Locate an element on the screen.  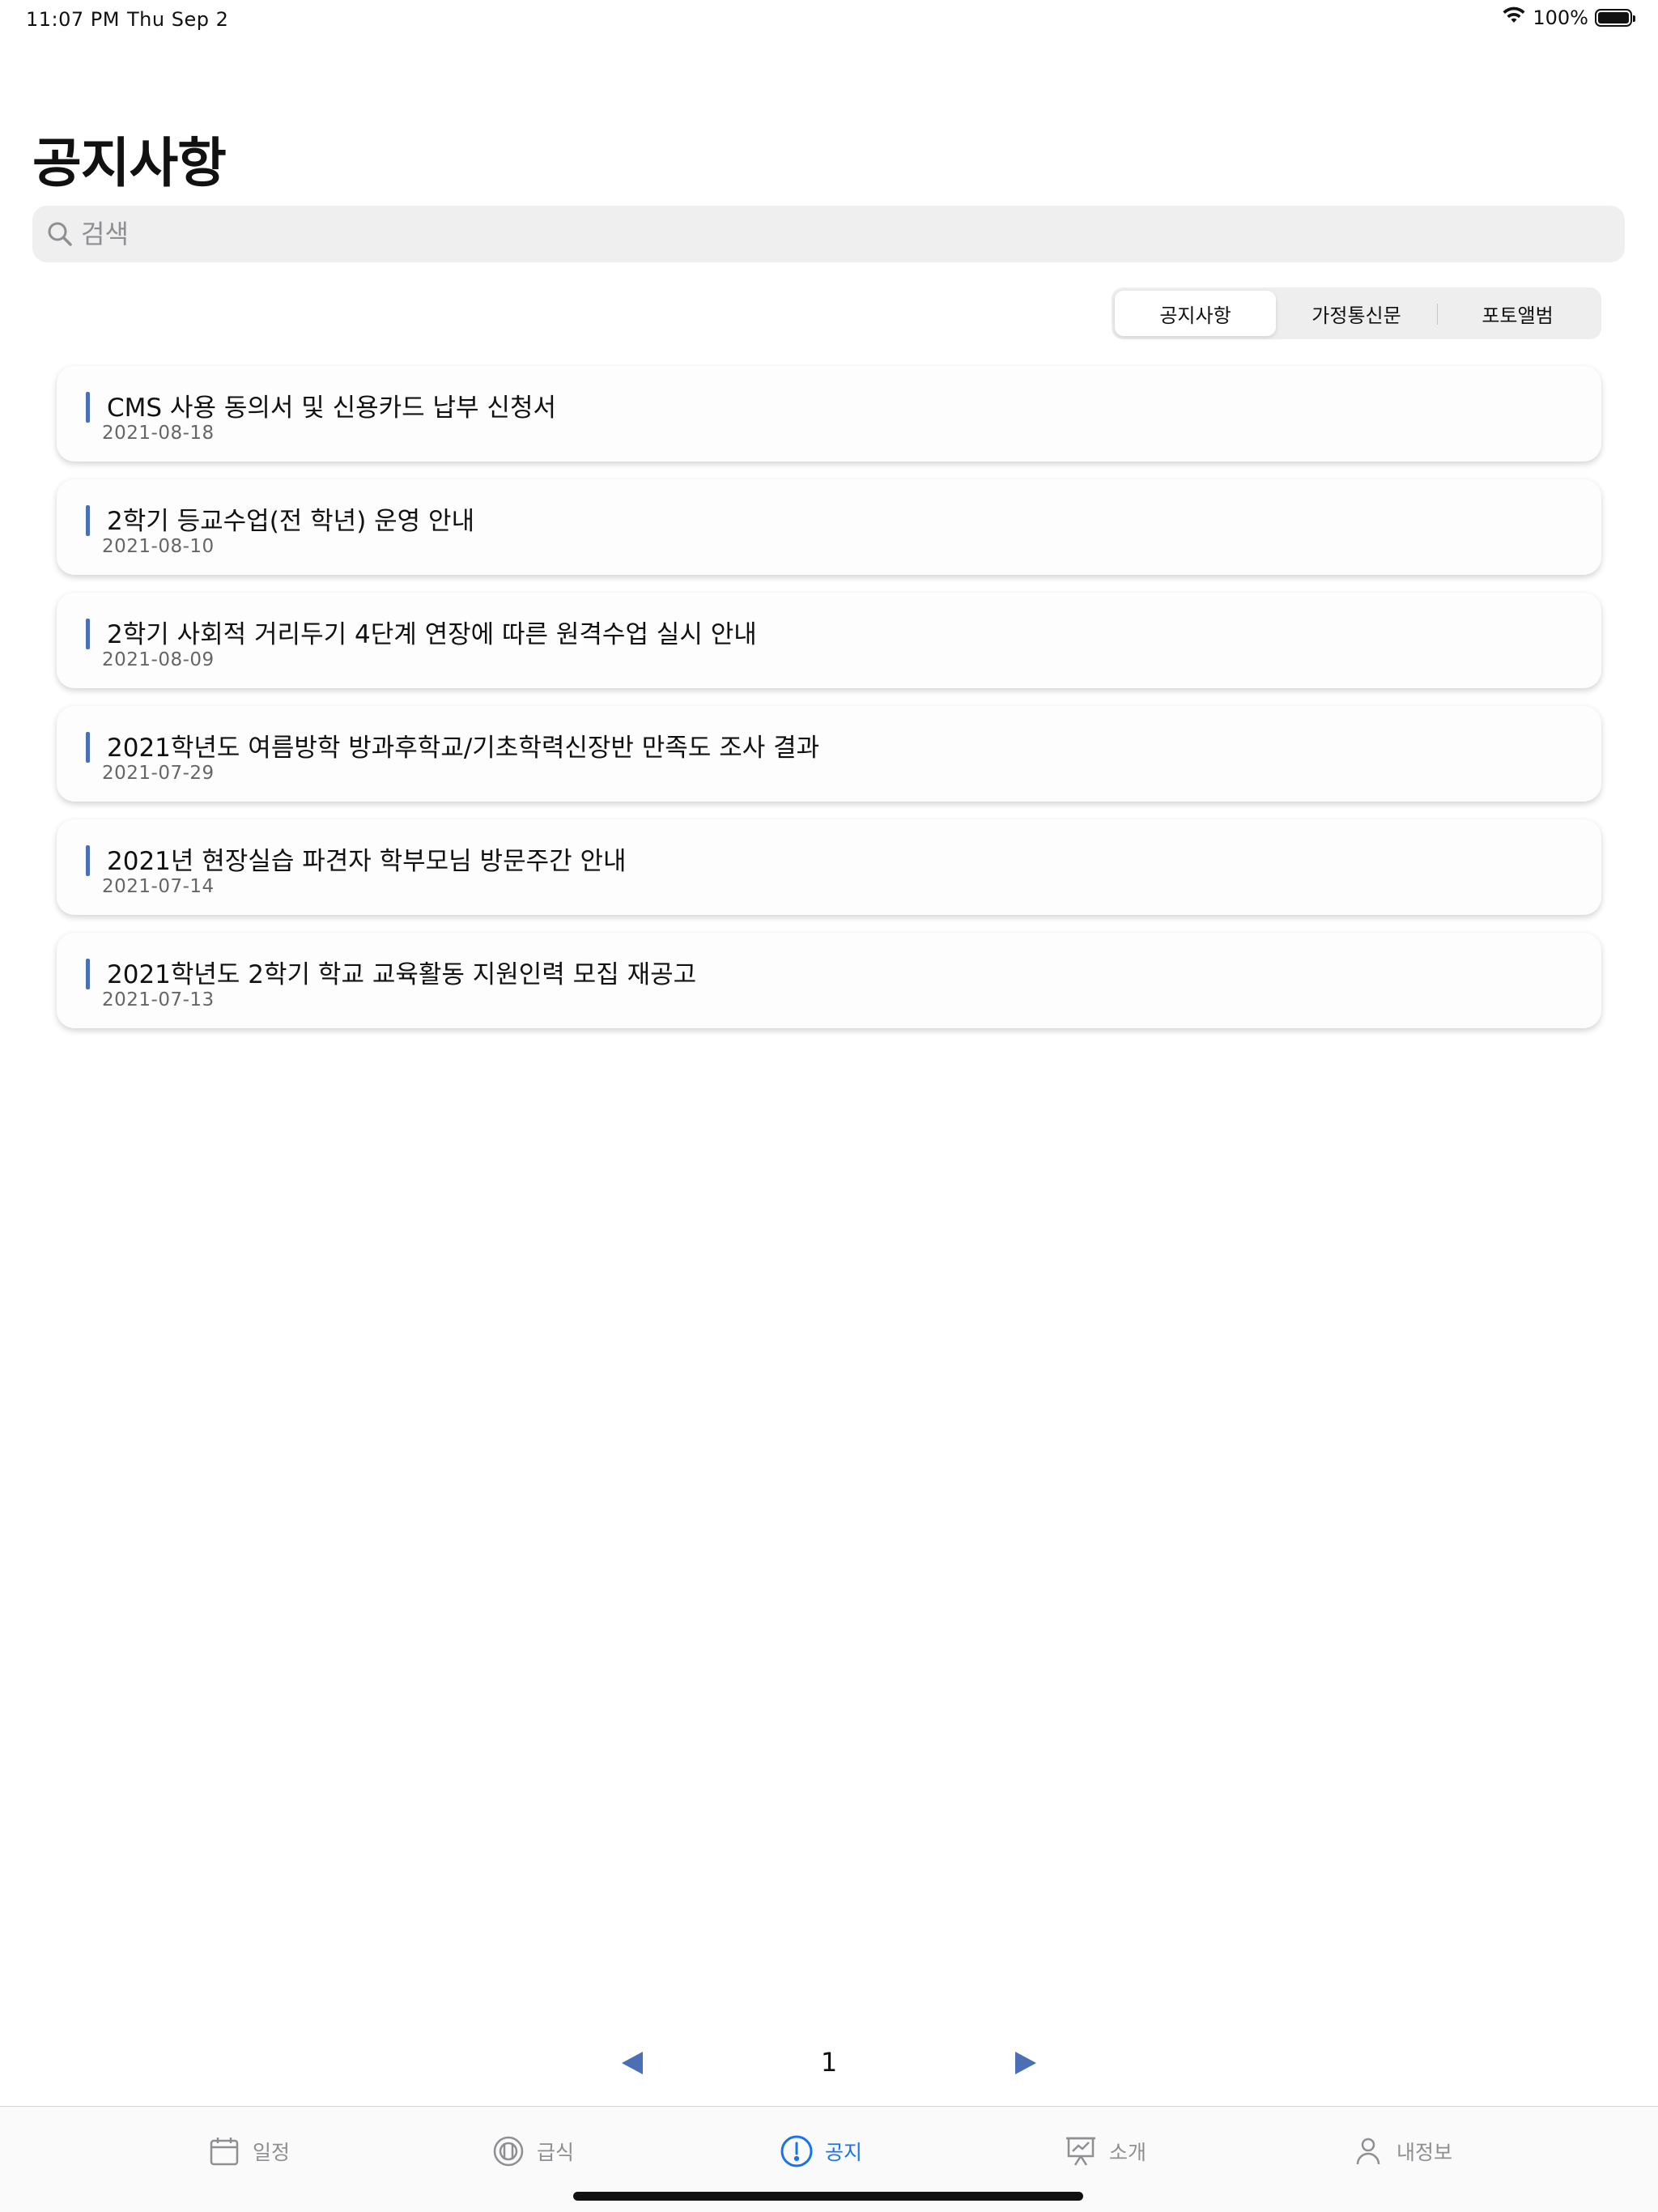
notice-title: 2021학년도 여름방학 방과후학교/기초학력신장반 만족도 조사 결과 is located at coordinates (463, 749).